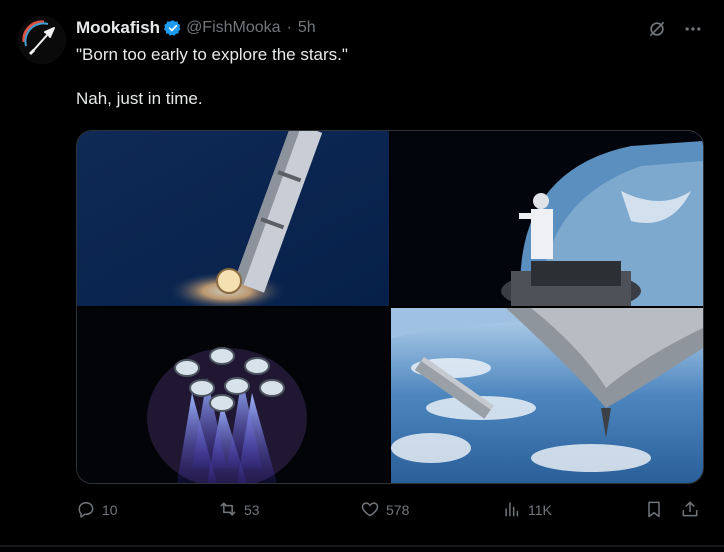  What do you see at coordinates (527, 510) in the screenshot?
I see `views-button: 11K` at bounding box center [527, 510].